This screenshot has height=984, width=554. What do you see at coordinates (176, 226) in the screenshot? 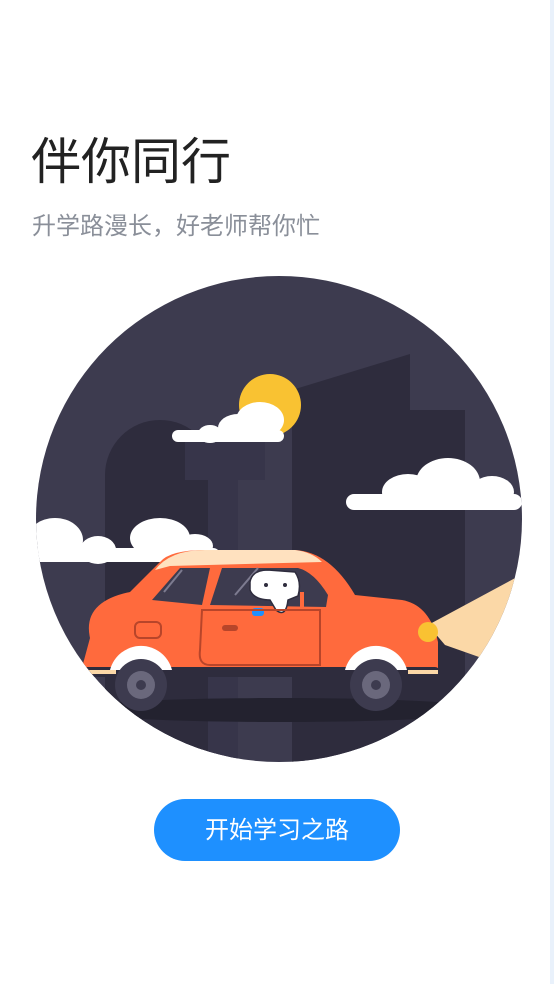
I see `page-subtitle: 升学路漫长，好老师帮你忙` at bounding box center [176, 226].